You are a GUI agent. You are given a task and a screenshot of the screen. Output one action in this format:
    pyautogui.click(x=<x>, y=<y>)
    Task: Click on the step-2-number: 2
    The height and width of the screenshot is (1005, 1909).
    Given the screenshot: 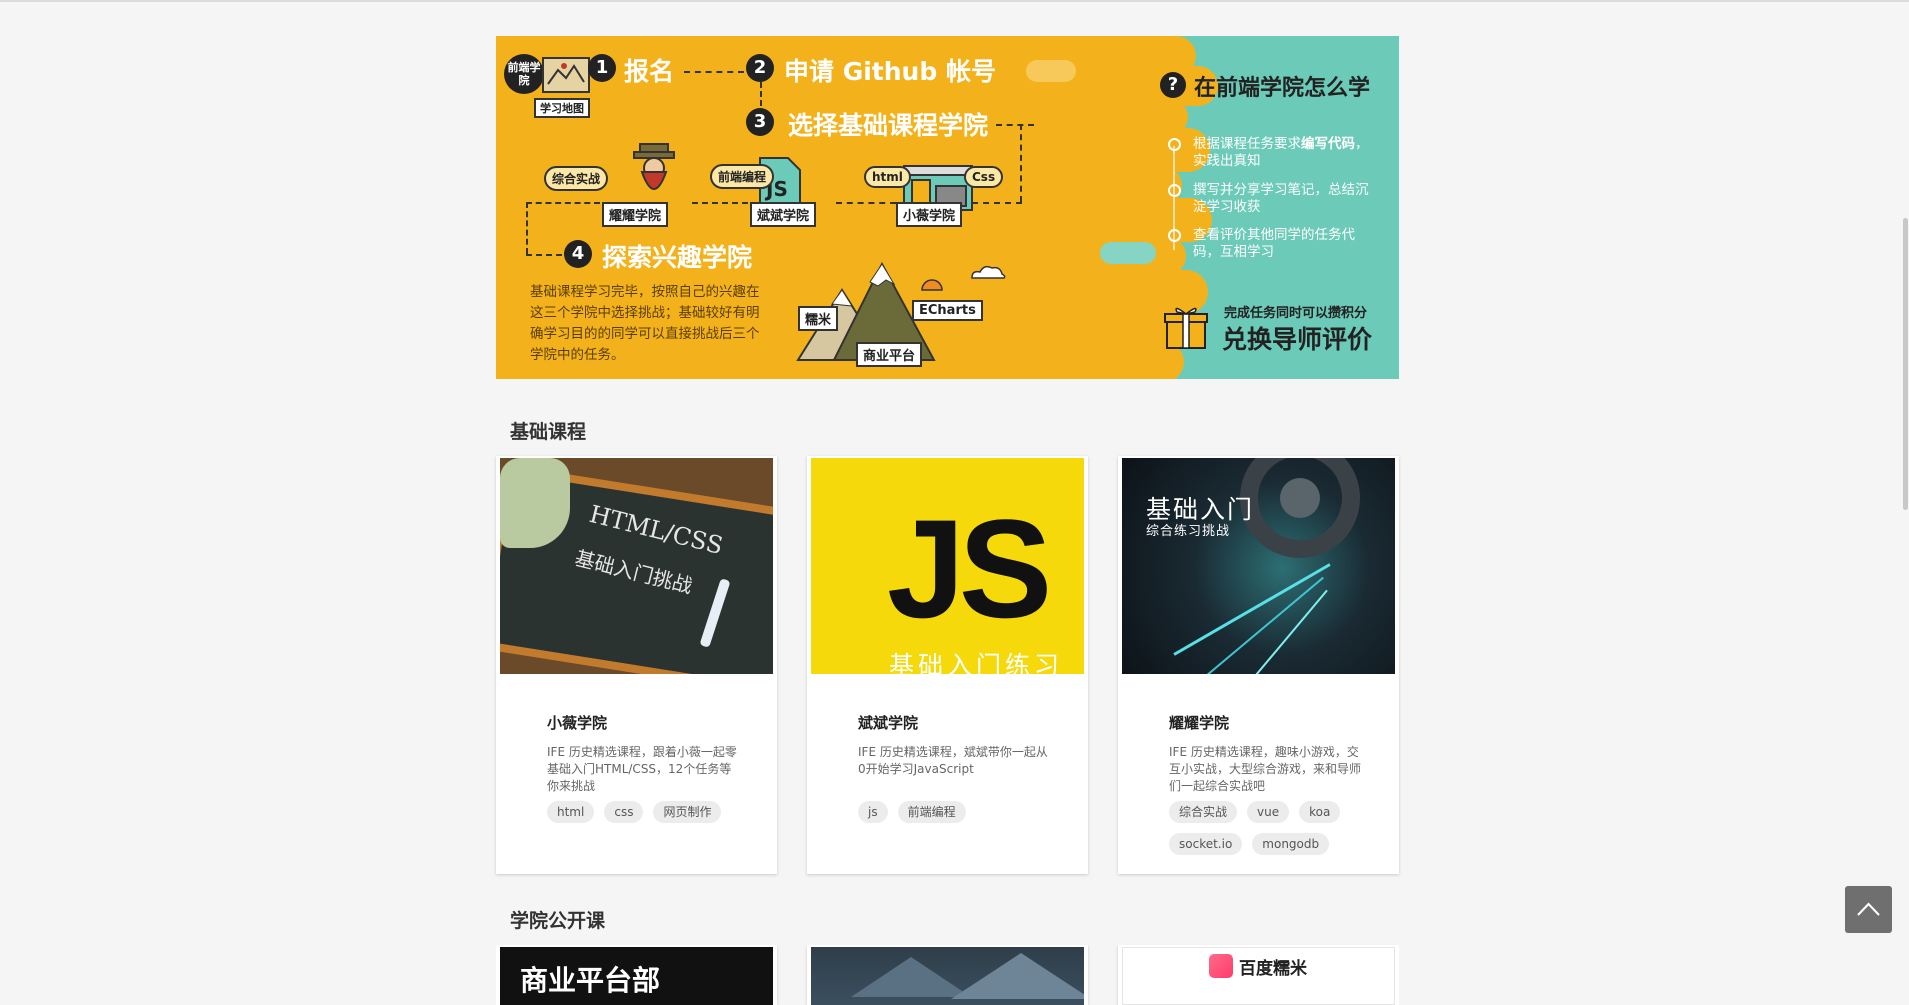 What is the action you would take?
    pyautogui.click(x=760, y=68)
    